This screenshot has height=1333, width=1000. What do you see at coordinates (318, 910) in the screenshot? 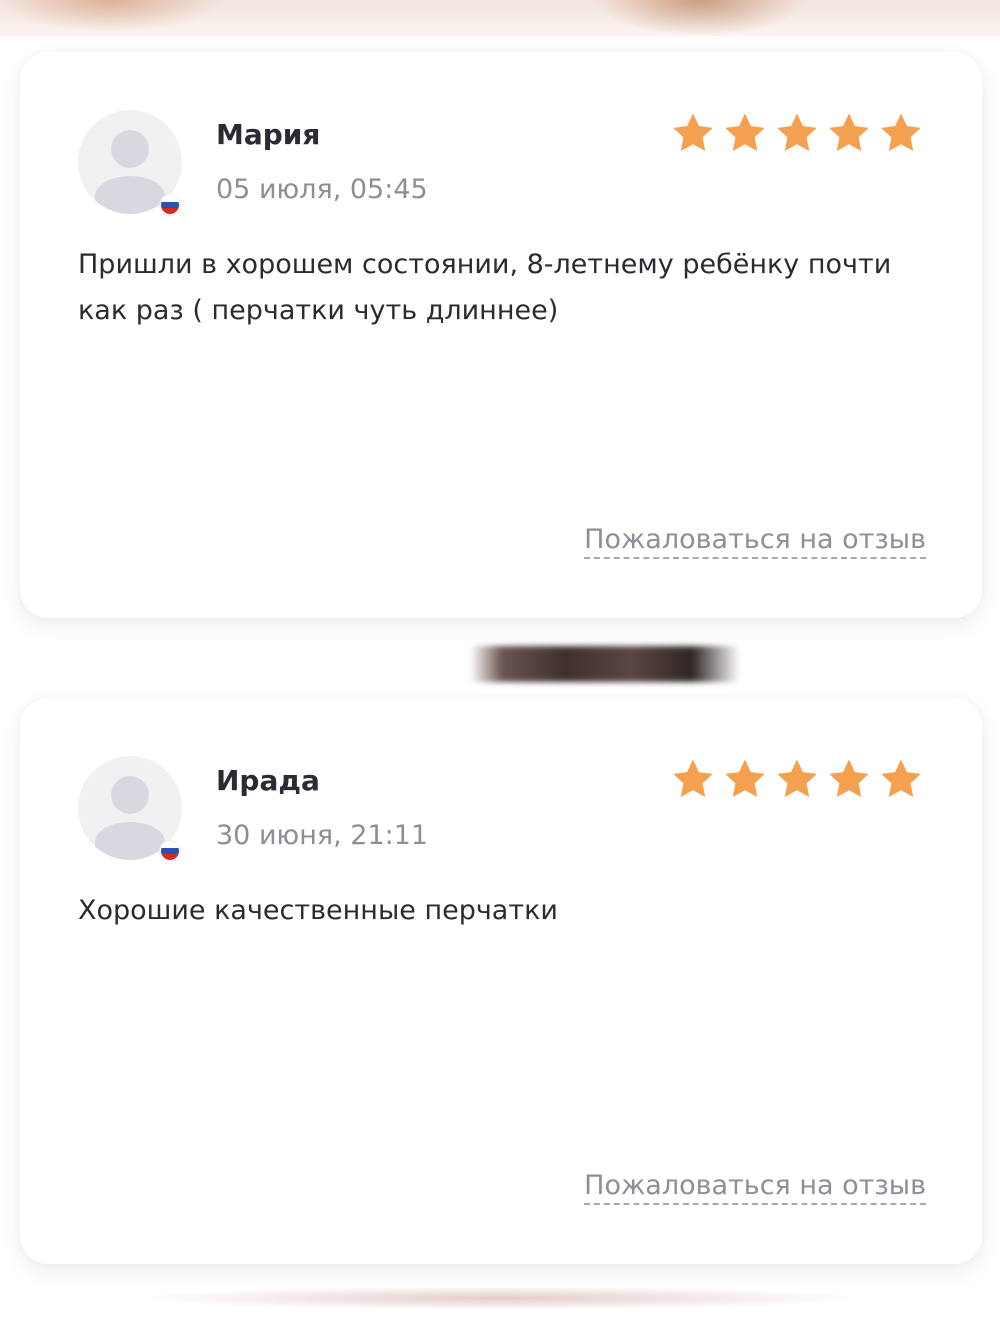
I see `review-text: Хорошие качественные перчатки` at bounding box center [318, 910].